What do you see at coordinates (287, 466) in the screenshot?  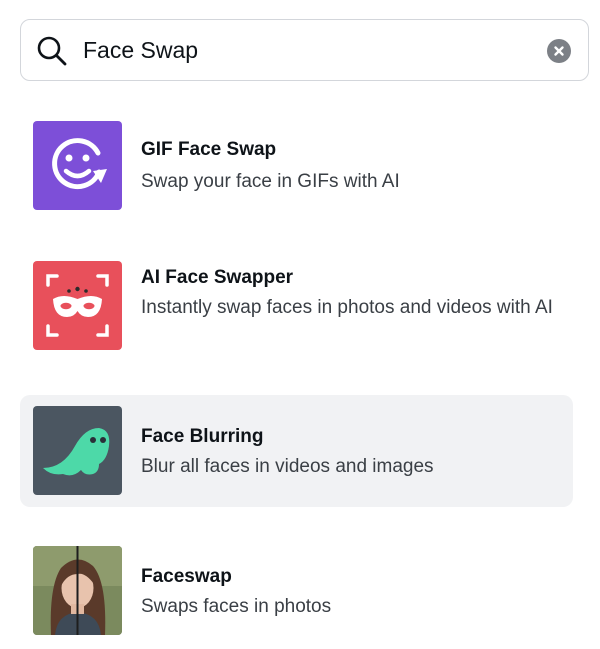 I see `result-description: Blur all faces in videos and images` at bounding box center [287, 466].